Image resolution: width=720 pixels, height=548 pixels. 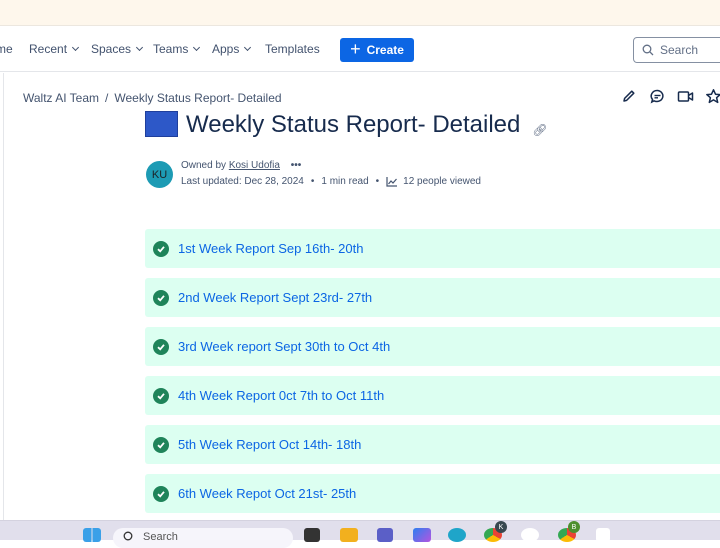 What do you see at coordinates (574, 527) in the screenshot?
I see `profile-badge: B` at bounding box center [574, 527].